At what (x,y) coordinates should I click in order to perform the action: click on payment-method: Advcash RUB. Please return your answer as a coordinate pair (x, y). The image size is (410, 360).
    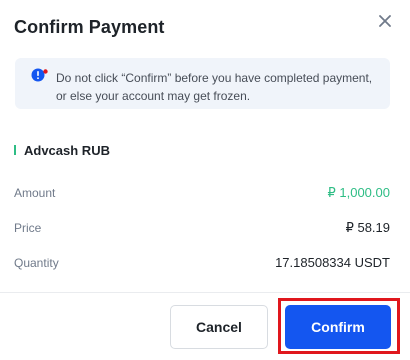
    Looking at the image, I should click on (62, 150).